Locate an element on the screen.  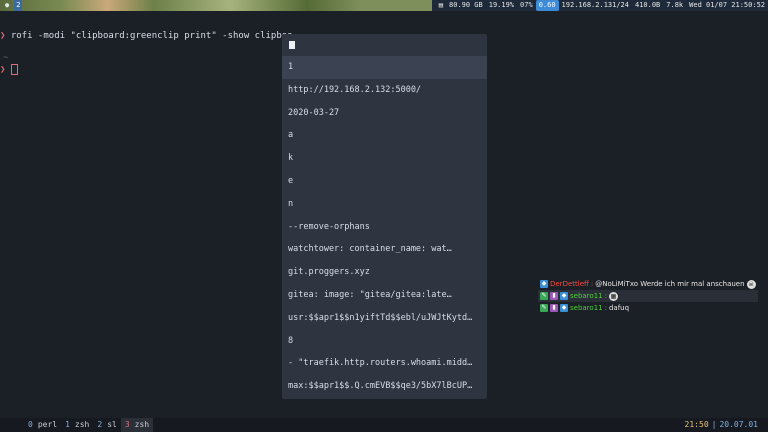
clipboard-item: e is located at coordinates (384, 181).